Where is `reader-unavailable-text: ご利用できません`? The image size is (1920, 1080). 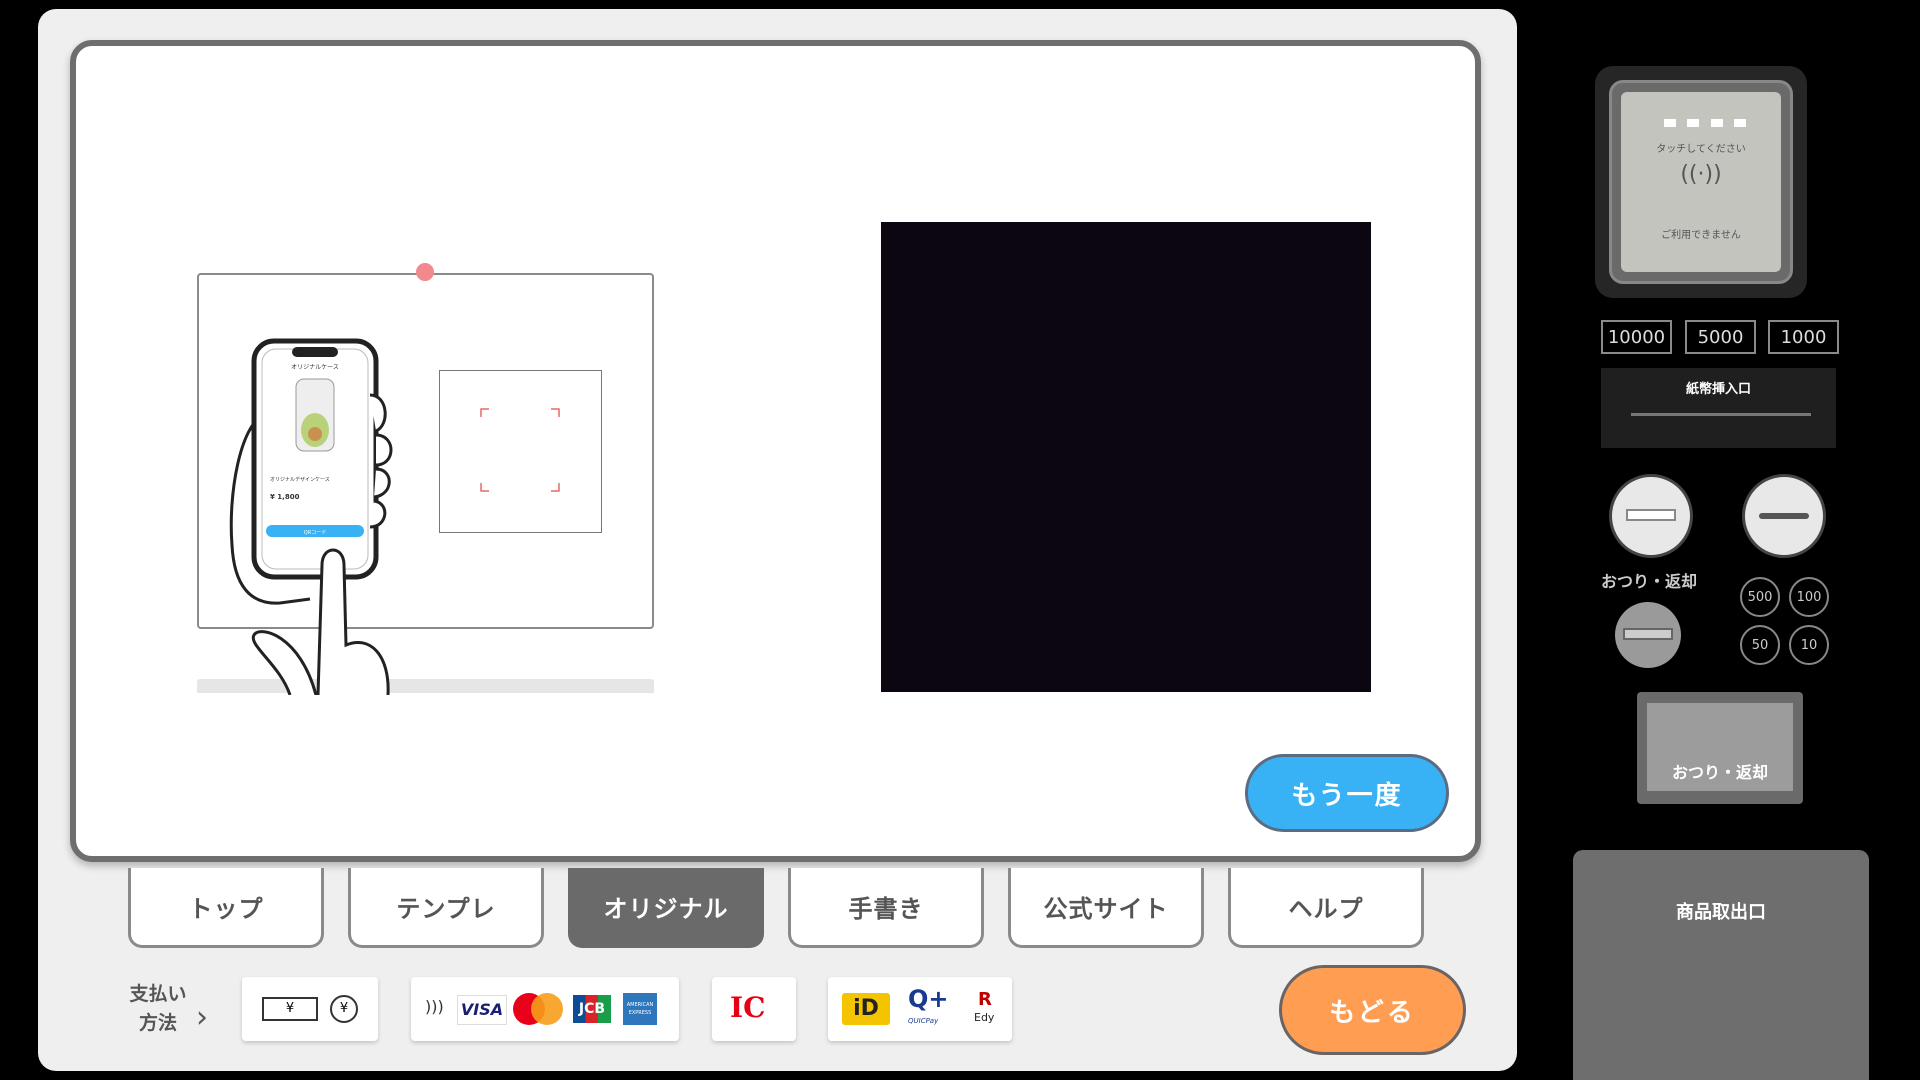
reader-unavailable-text: ご利用できません is located at coordinates (1701, 235).